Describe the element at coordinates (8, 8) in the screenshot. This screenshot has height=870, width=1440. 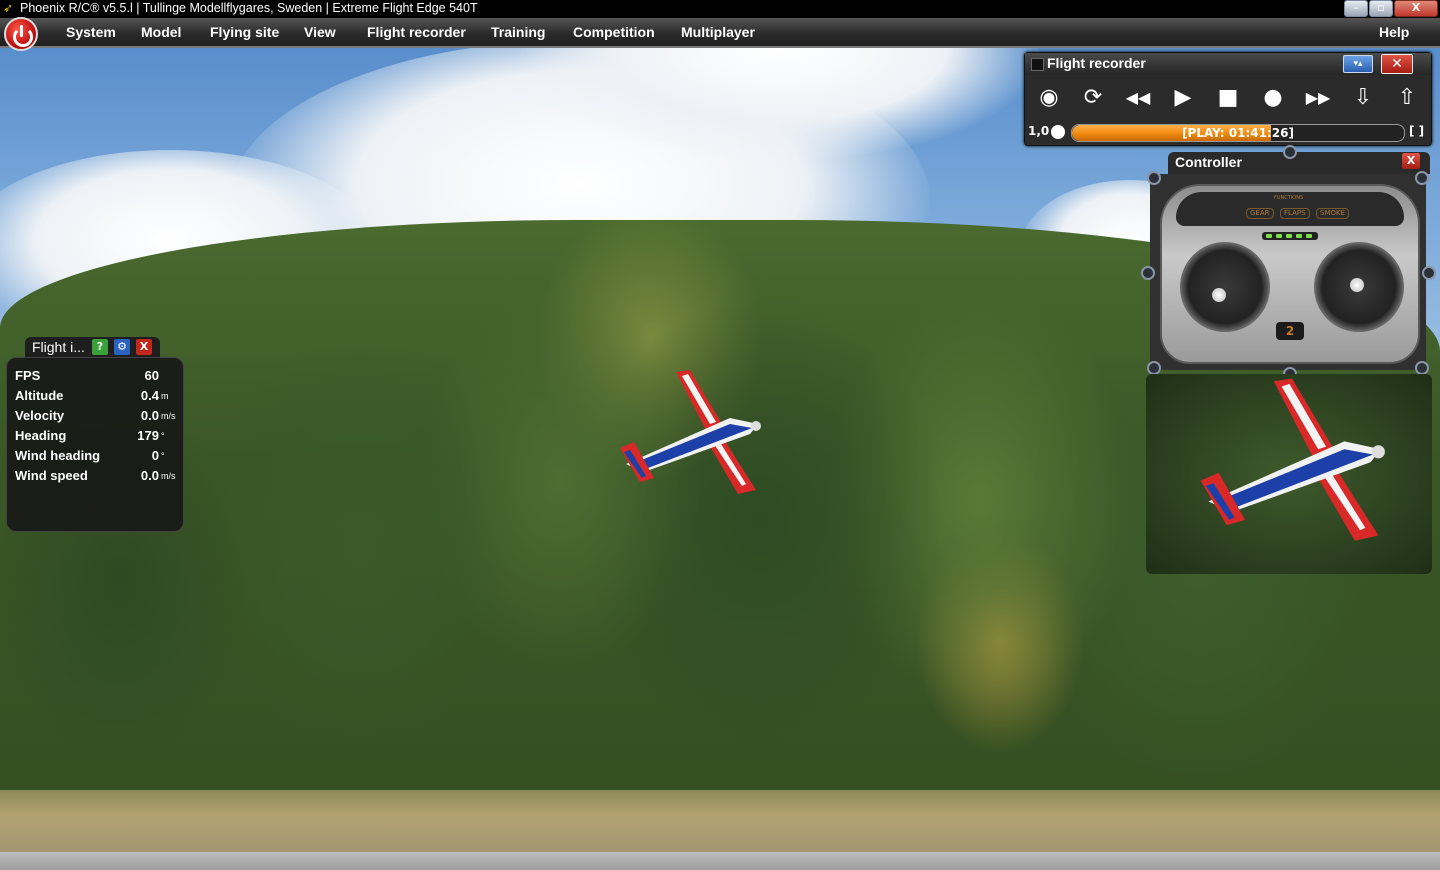
I see `phoenix-bird-icon: ➶` at that location.